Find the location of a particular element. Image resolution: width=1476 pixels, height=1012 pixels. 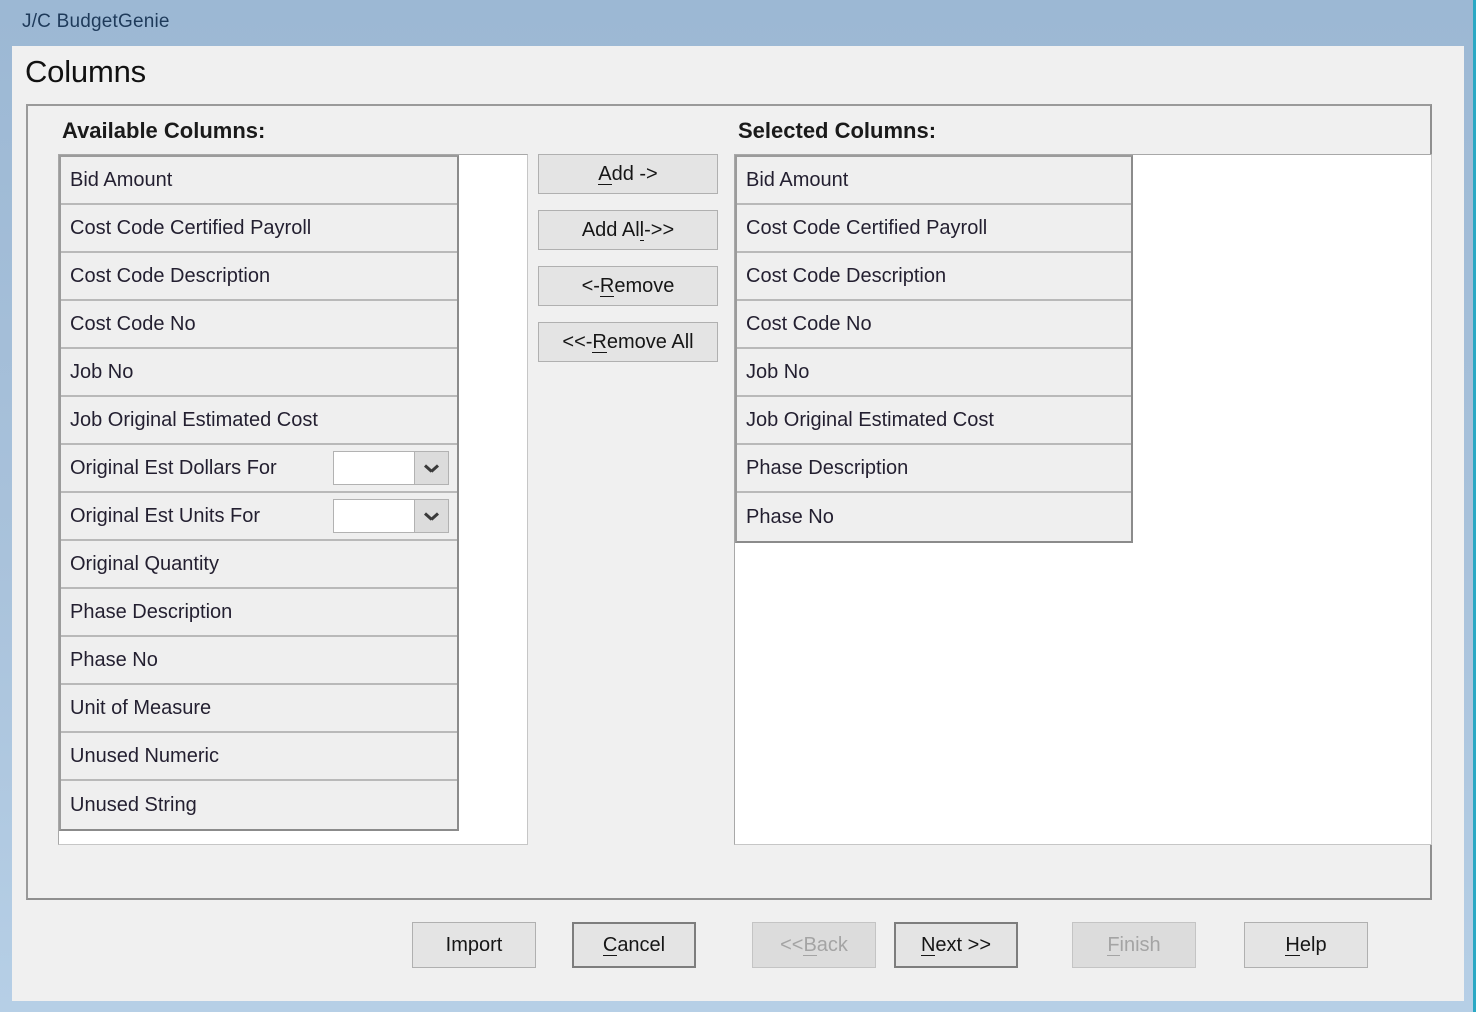

accelerator-char: C is located at coordinates (610, 944).